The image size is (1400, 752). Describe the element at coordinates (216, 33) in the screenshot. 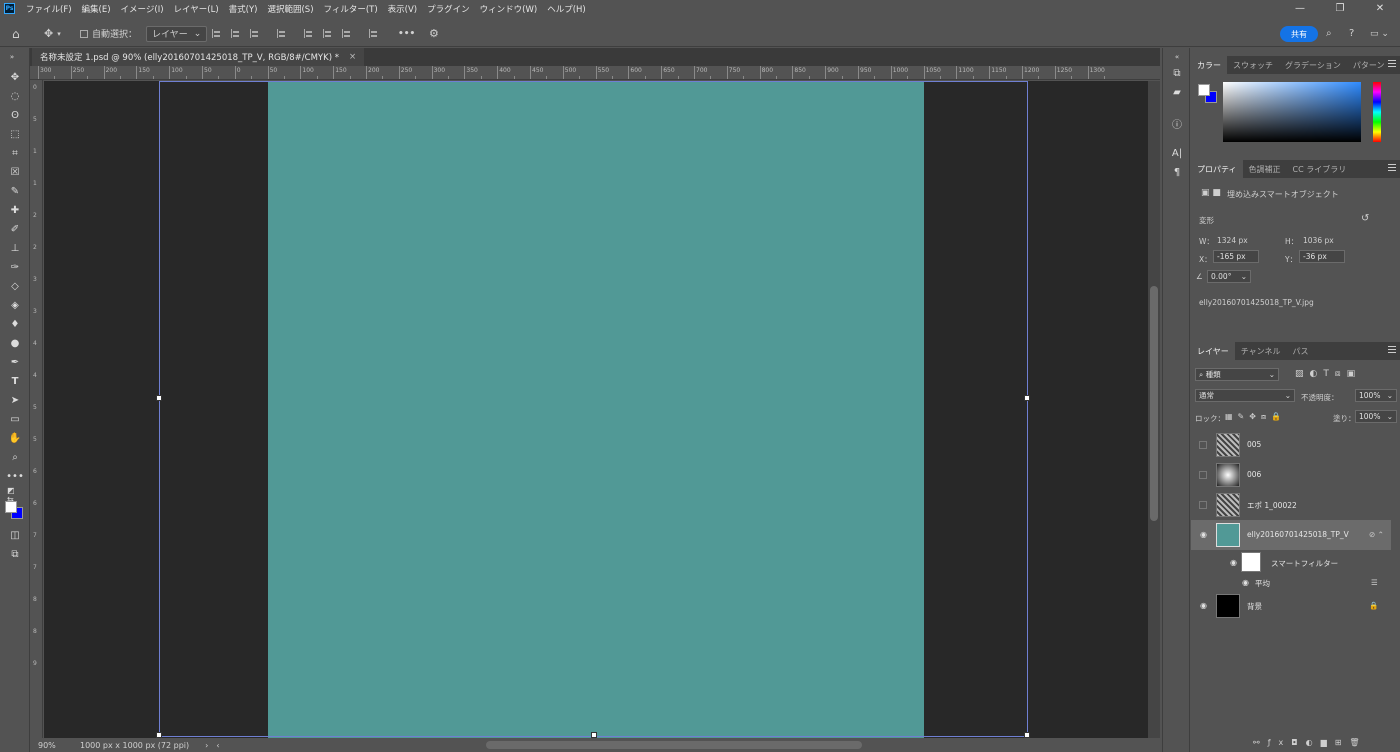

I see `align-left-icon` at that location.